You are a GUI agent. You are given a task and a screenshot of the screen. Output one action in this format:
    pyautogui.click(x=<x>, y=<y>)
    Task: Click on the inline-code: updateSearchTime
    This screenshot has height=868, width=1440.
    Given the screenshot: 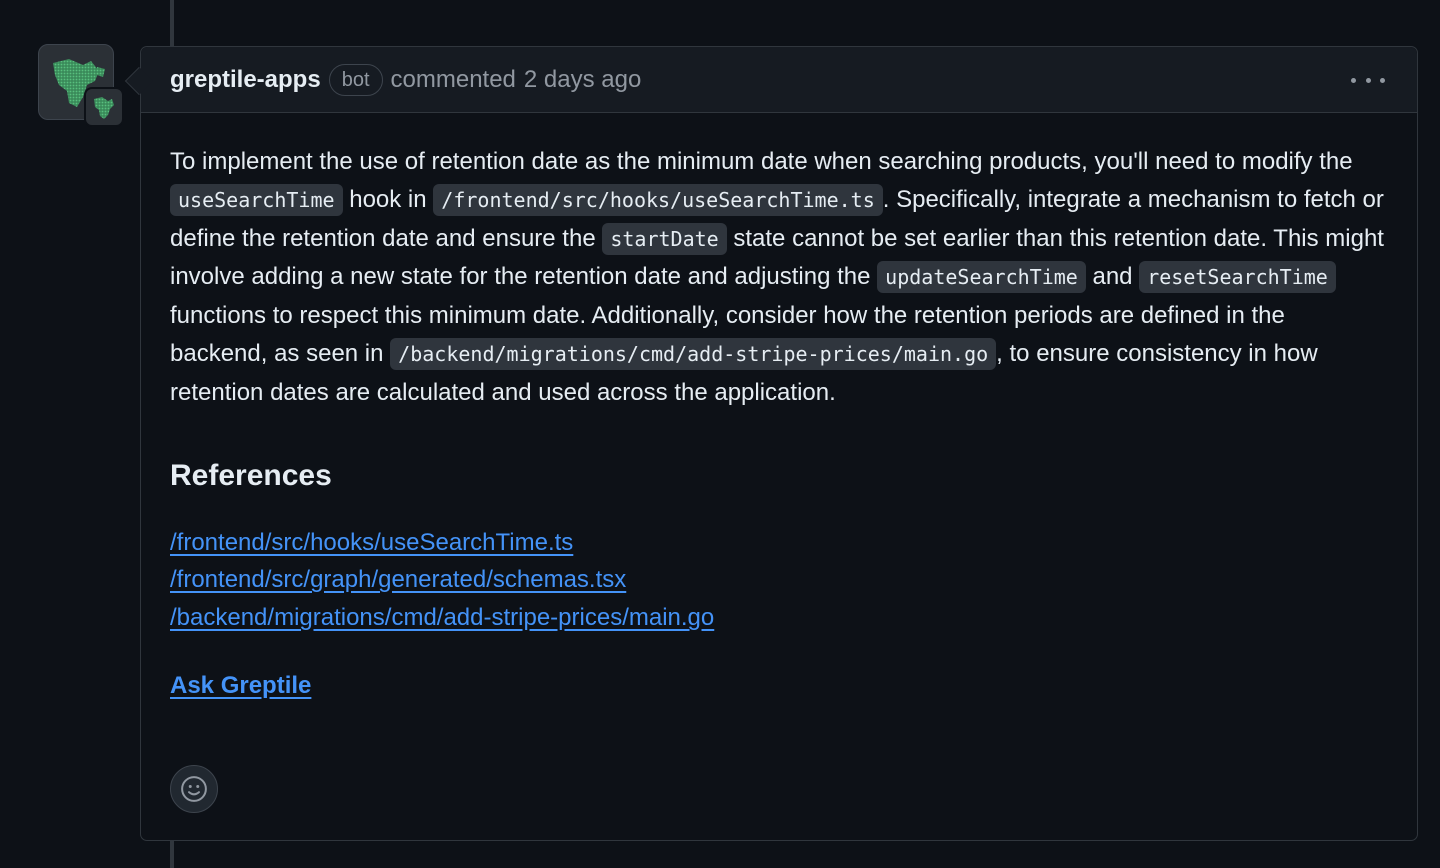 What is the action you would take?
    pyautogui.click(x=981, y=277)
    